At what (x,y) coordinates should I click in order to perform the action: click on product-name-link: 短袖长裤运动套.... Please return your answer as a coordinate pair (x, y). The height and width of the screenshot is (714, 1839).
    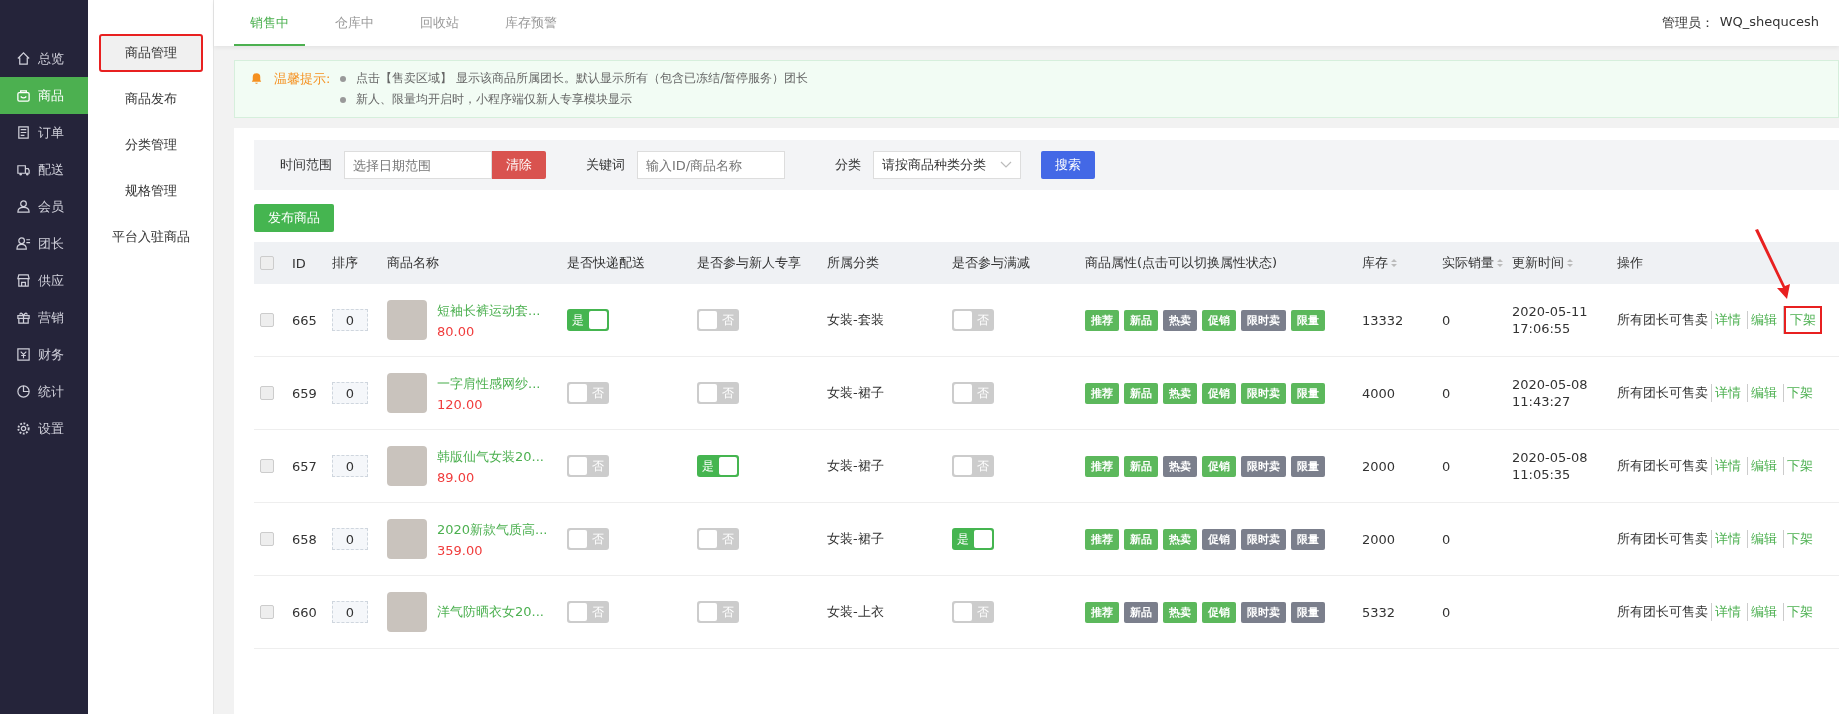
    Looking at the image, I should click on (489, 310).